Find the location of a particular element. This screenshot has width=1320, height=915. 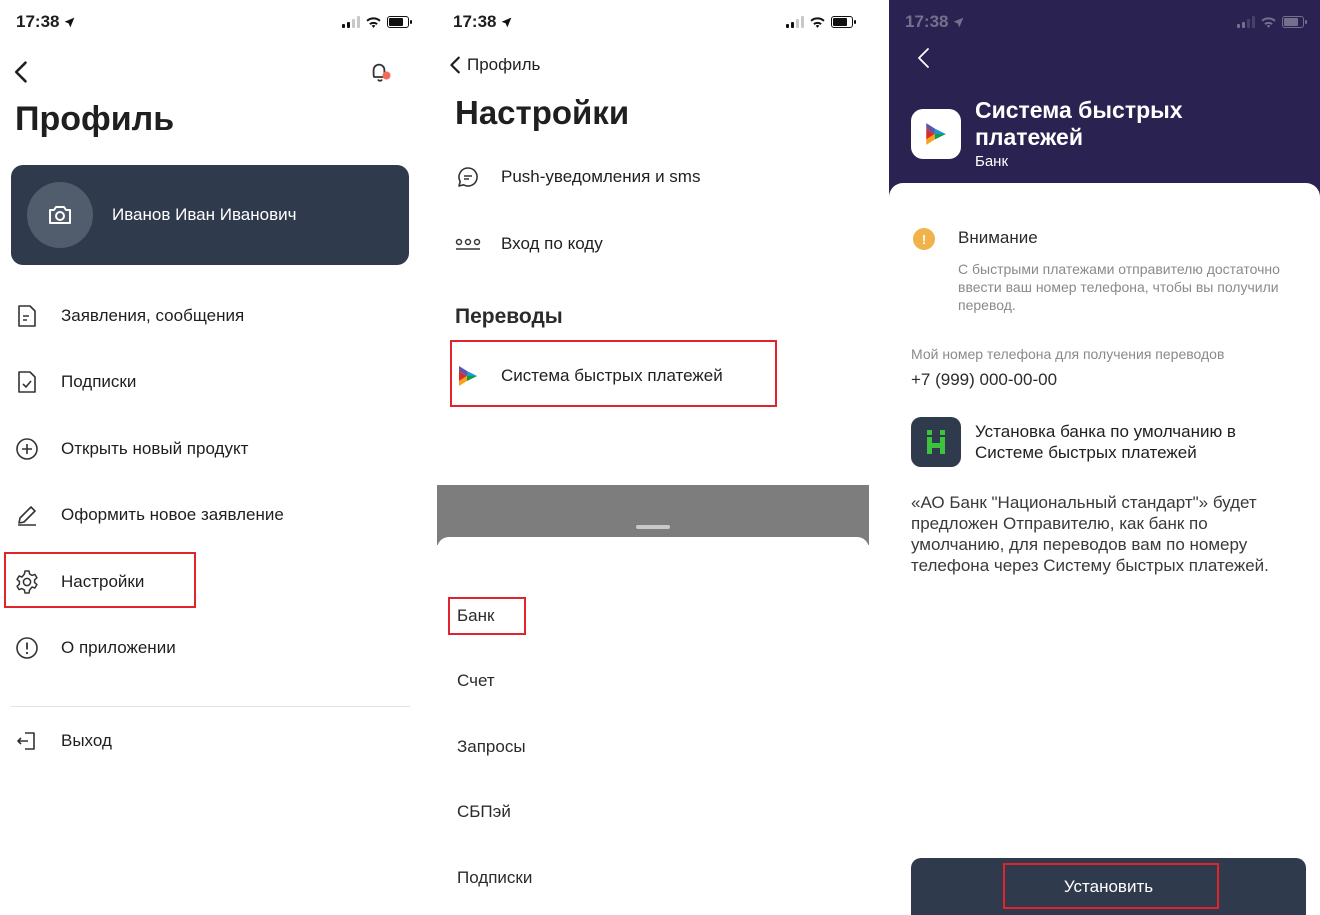

back-to-profile-button: Профиль is located at coordinates (492, 65).